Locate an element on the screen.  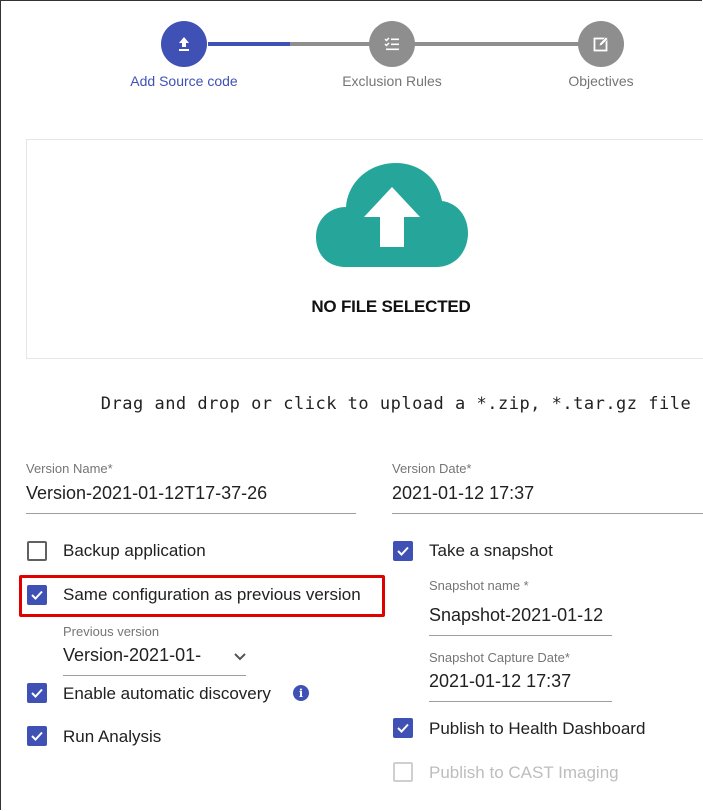
previous-version-label: Previous version is located at coordinates (111, 631).